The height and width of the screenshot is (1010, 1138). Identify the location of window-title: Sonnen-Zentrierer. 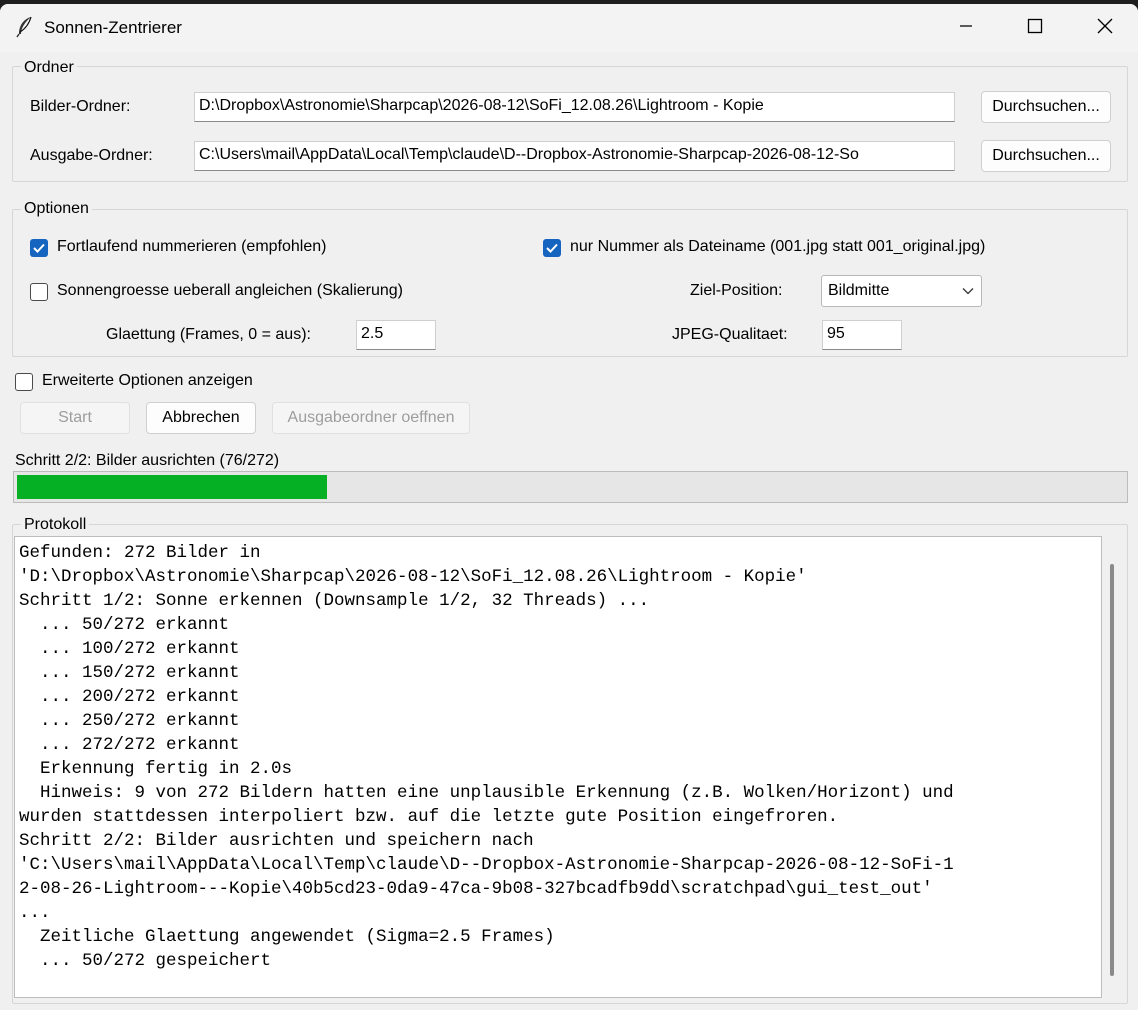
(113, 27).